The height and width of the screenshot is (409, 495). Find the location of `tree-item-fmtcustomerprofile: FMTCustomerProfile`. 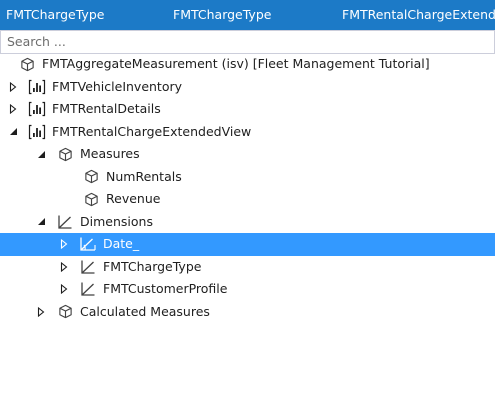

tree-item-fmtcustomerprofile: FMTCustomerProfile is located at coordinates (247, 289).